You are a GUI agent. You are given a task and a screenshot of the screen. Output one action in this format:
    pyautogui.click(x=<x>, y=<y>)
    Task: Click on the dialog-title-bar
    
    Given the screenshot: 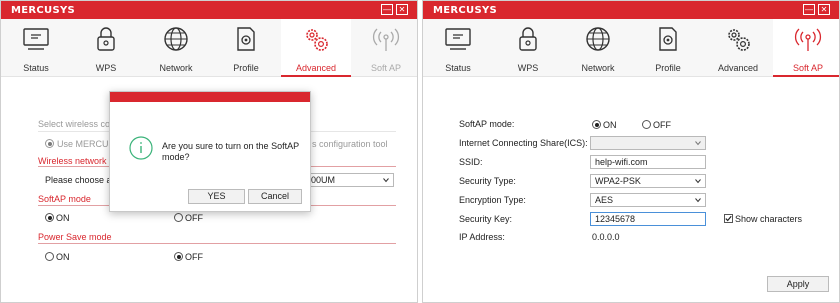 What is the action you would take?
    pyautogui.click(x=210, y=97)
    